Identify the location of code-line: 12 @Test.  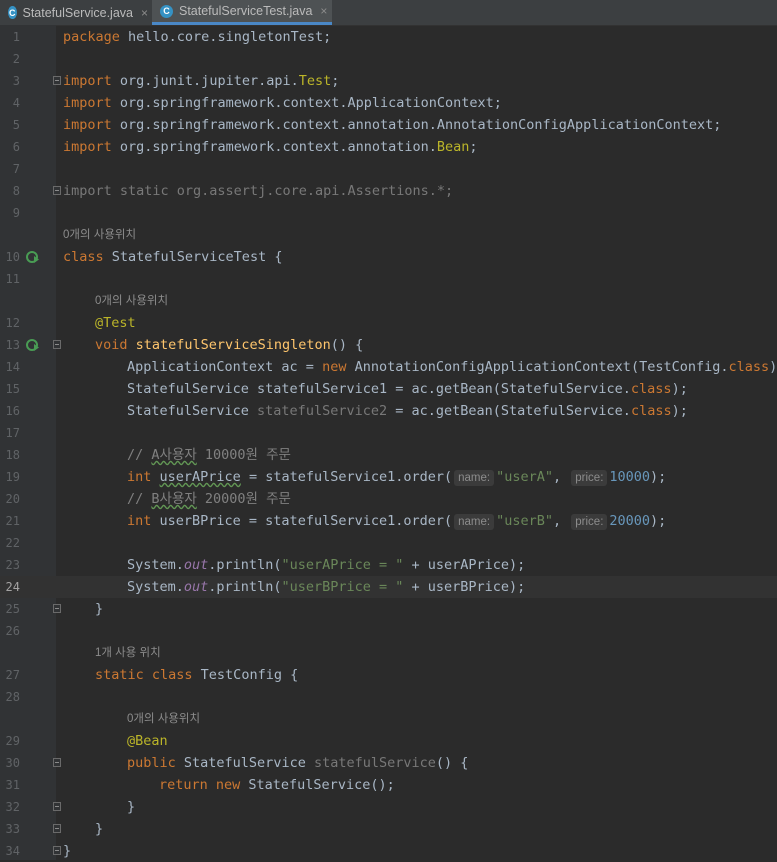
(388, 323).